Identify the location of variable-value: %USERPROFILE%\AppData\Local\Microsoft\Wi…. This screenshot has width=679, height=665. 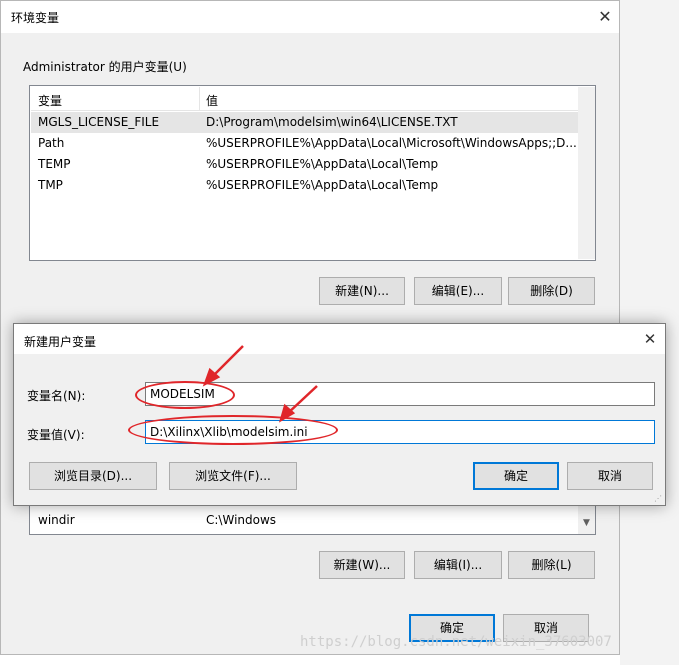
(391, 143).